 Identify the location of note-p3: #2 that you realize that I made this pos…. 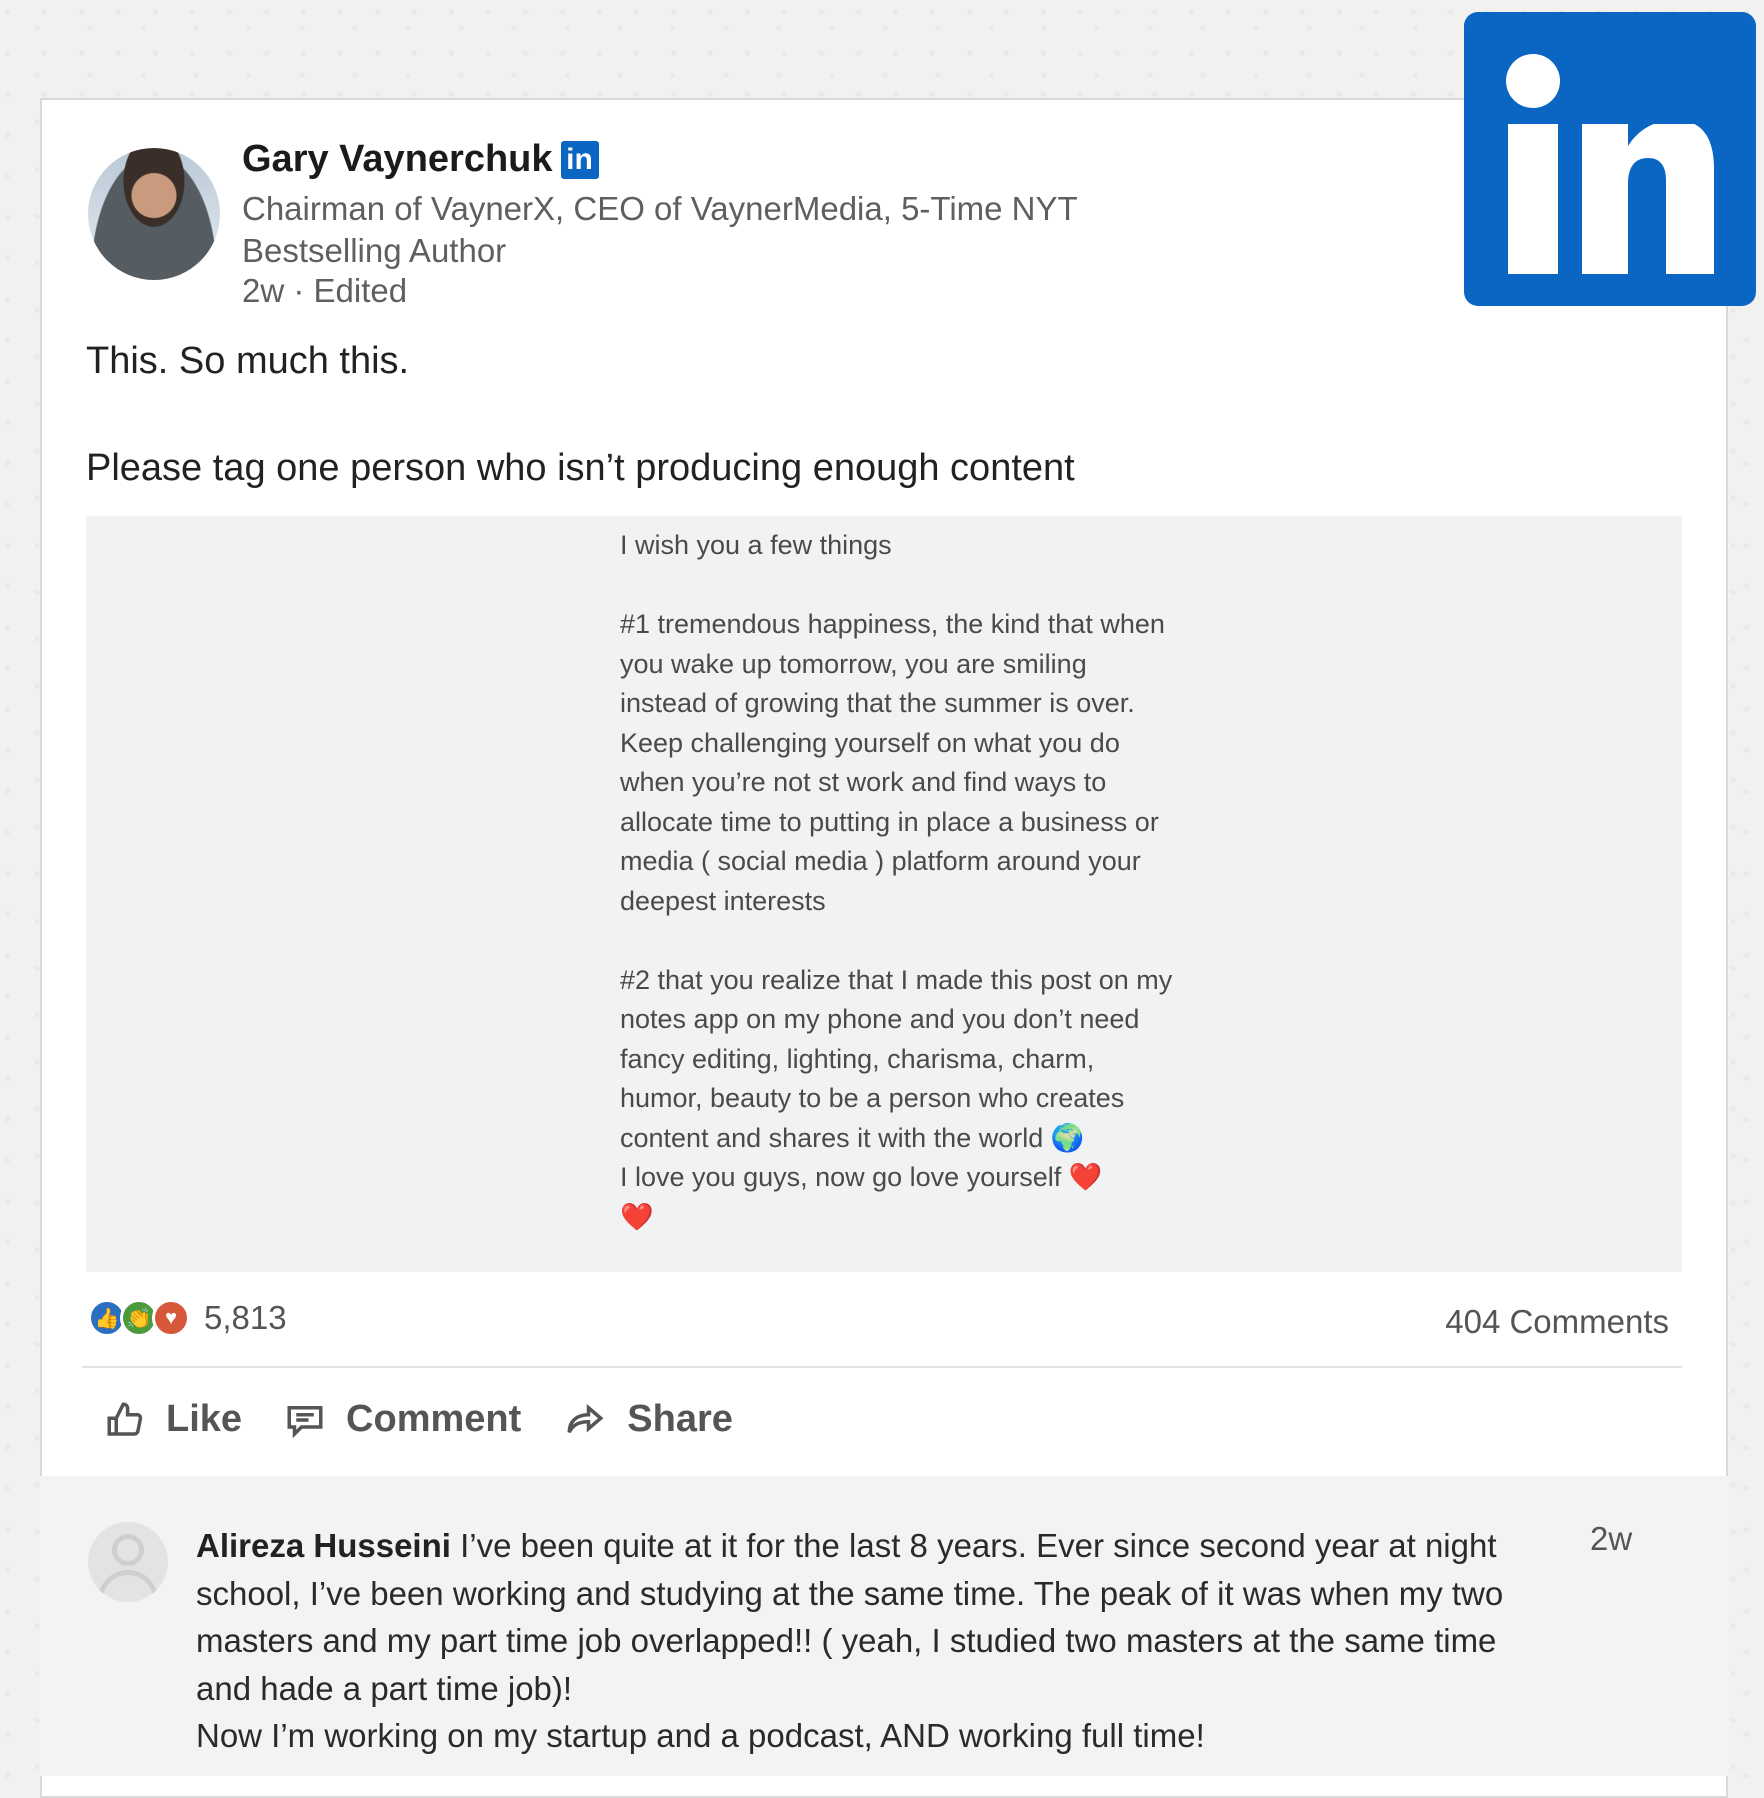
(900, 1058).